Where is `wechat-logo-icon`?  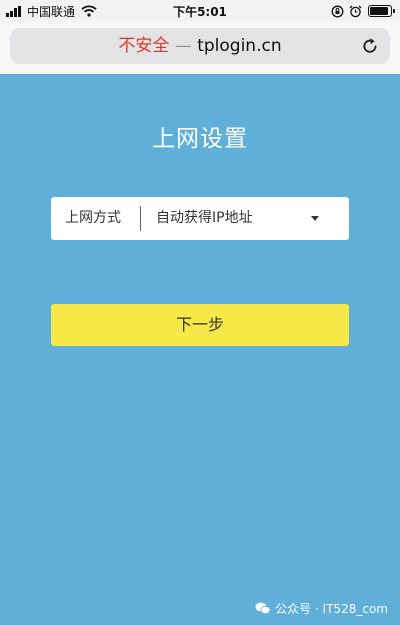
wechat-logo-icon is located at coordinates (263, 608).